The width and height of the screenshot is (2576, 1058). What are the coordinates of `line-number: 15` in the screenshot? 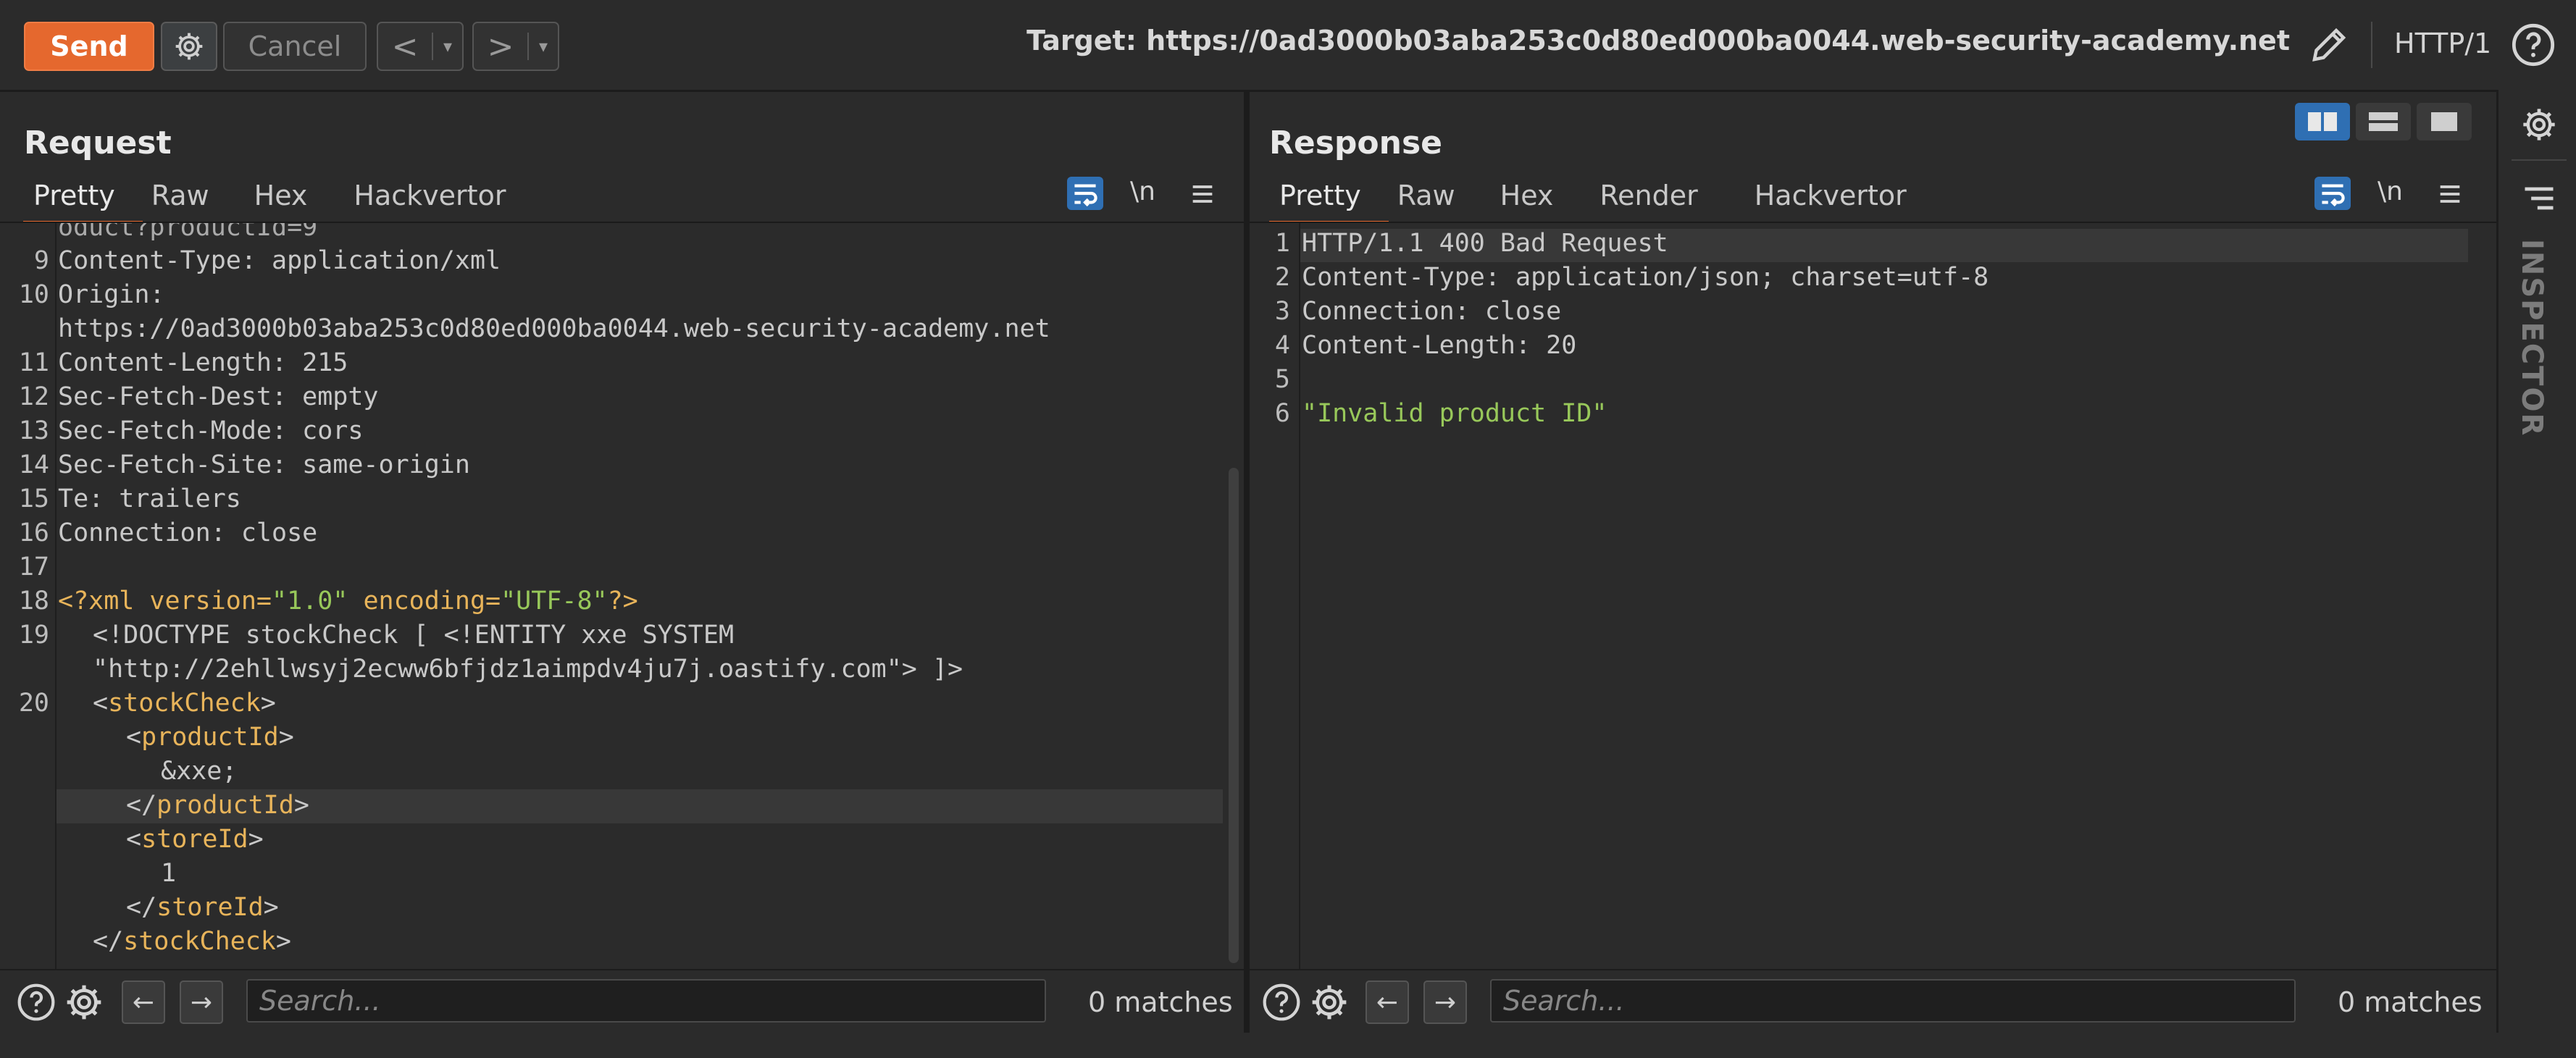 It's located at (33, 499).